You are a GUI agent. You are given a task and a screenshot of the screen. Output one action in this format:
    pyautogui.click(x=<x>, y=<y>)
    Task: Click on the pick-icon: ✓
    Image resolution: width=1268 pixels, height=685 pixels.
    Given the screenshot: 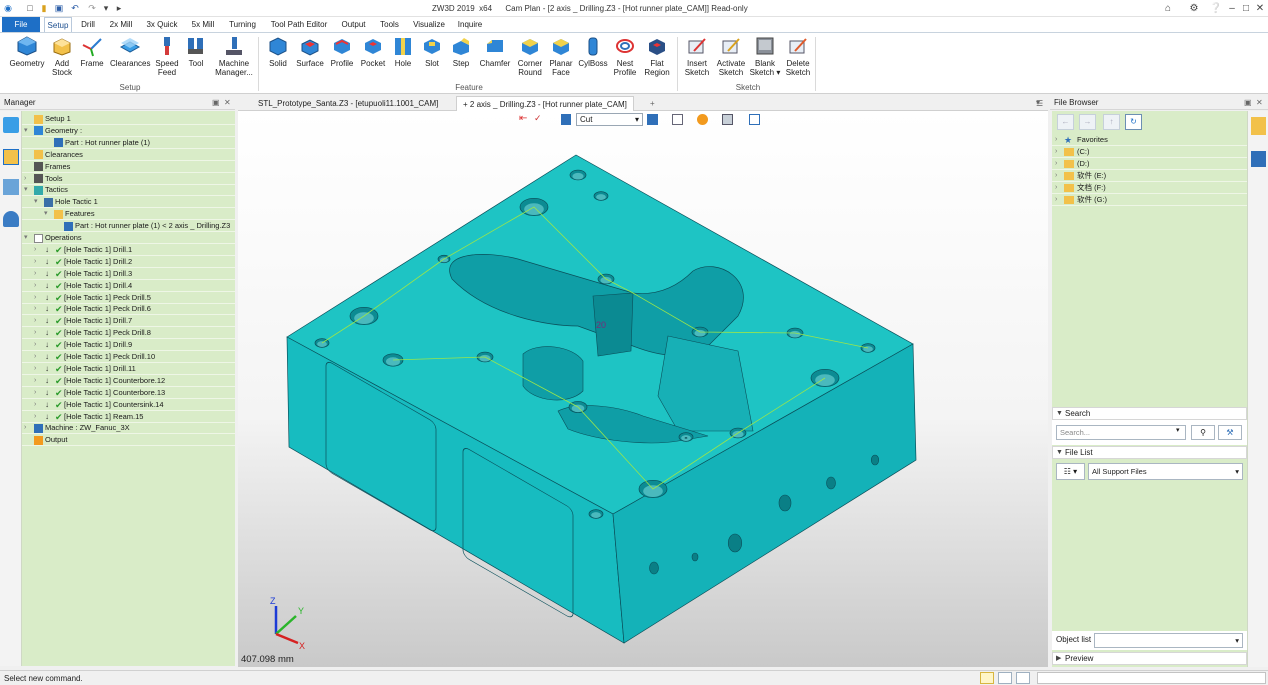 What is the action you would take?
    pyautogui.click(x=538, y=118)
    